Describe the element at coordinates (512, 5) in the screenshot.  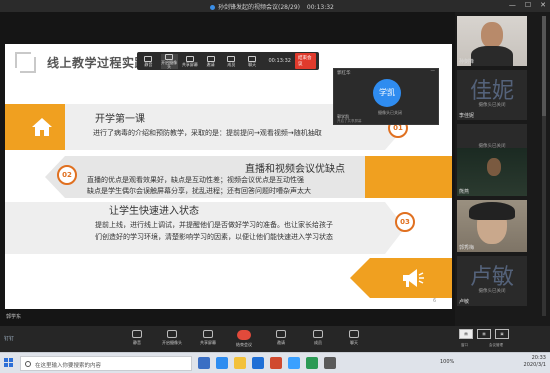
I see `minimize-icon: —` at that location.